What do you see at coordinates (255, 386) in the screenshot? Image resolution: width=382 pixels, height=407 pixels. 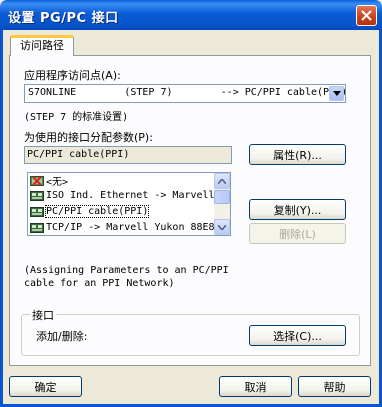 I see `cancel-button: 取消` at bounding box center [255, 386].